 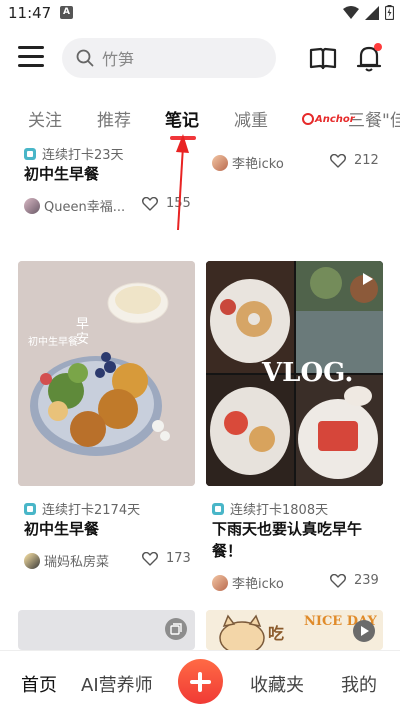 I want to click on like-number: 212, so click(x=366, y=160).